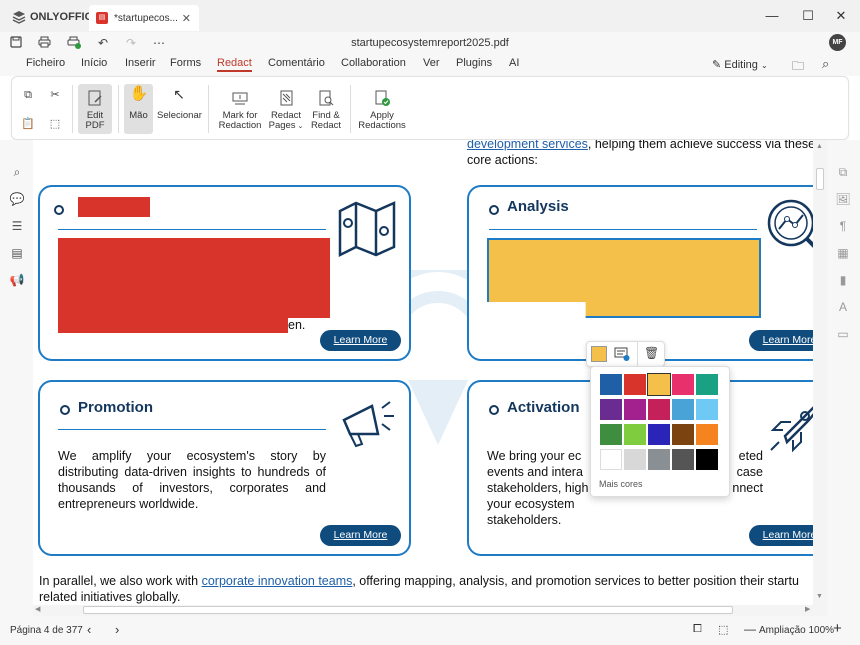 Image resolution: width=860 pixels, height=645 pixels. What do you see at coordinates (820, 179) in the screenshot?
I see `vertical-scroll-thumb` at bounding box center [820, 179].